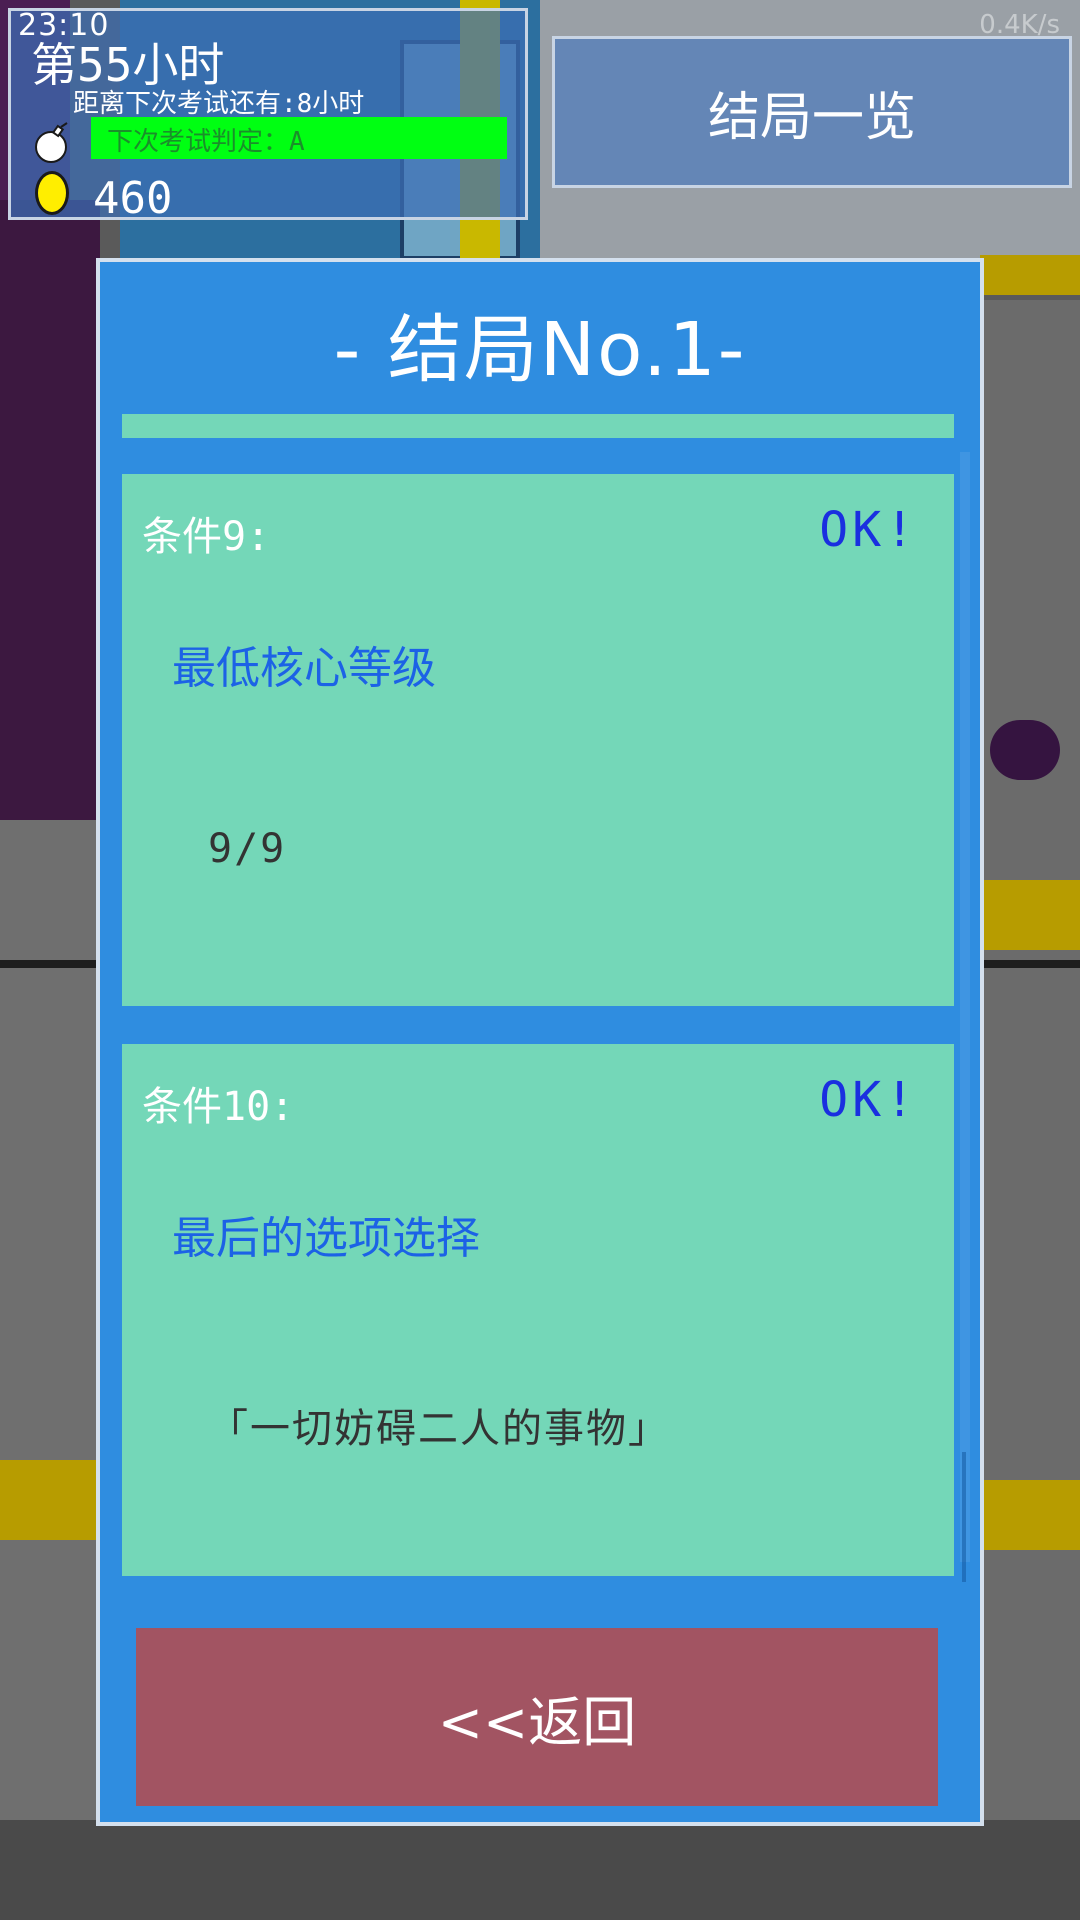 The image size is (1080, 1920). I want to click on exam-countdown: 距离下次考试还有:8小时, so click(219, 104).